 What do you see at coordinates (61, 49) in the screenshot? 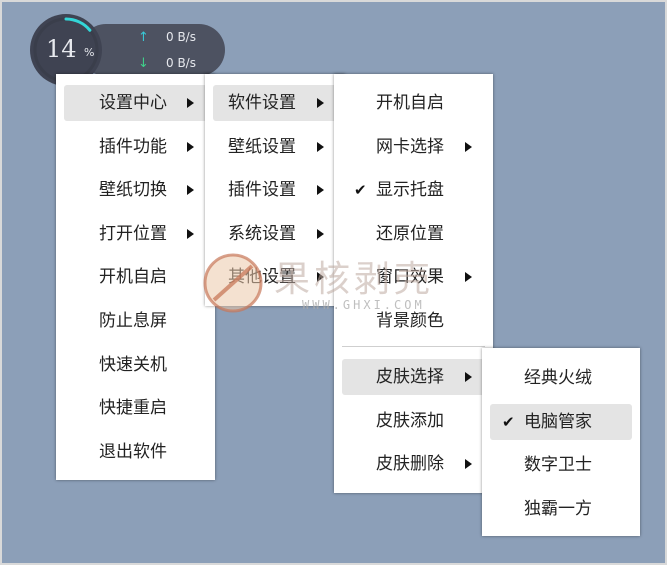
I see `cpu-percent-value: 14` at bounding box center [61, 49].